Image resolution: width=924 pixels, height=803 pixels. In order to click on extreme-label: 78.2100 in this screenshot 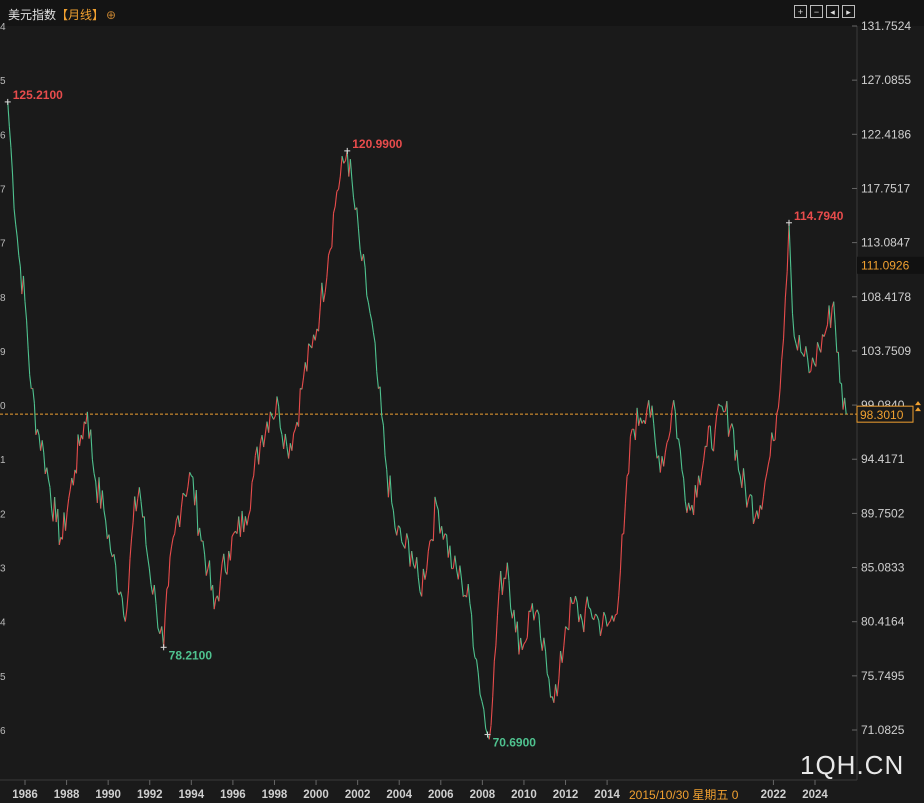, I will do `click(191, 655)`.